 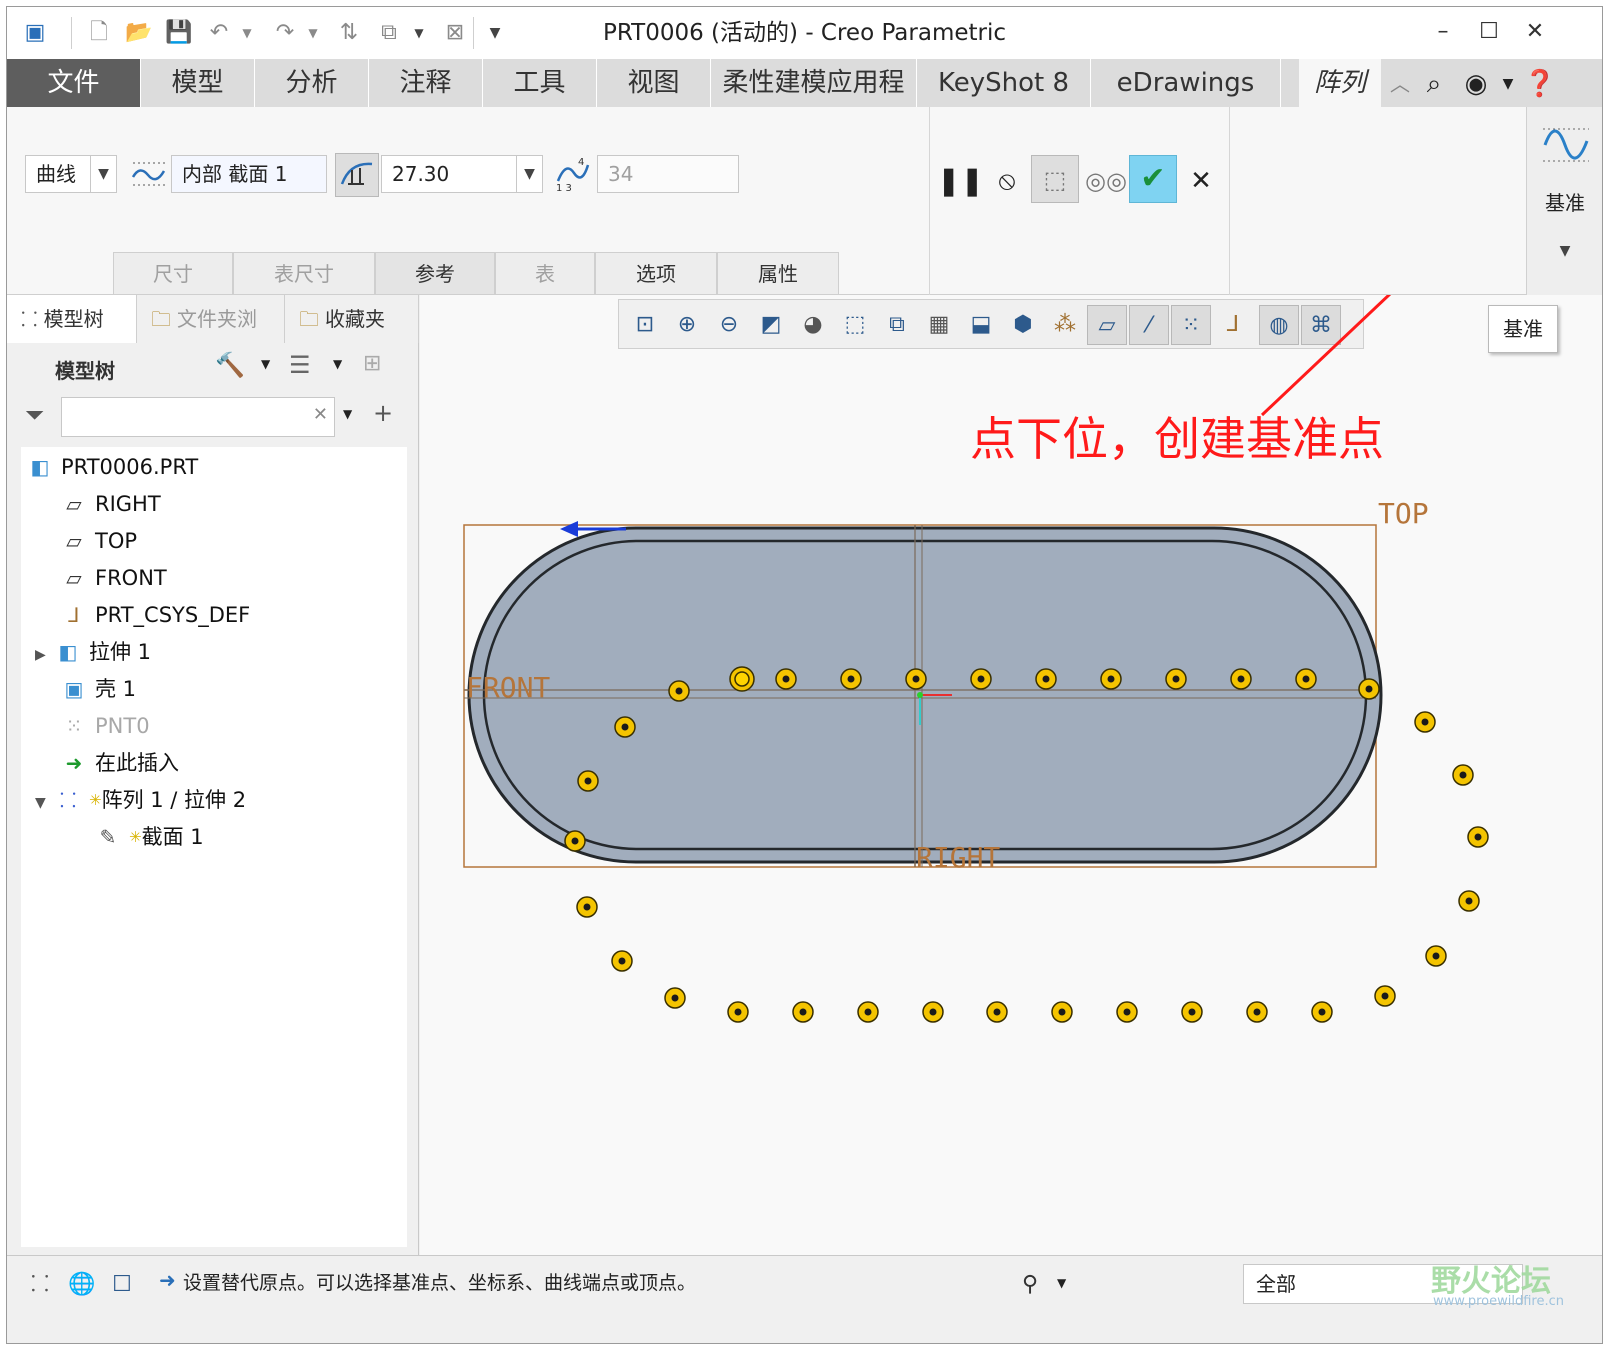 I want to click on reference-sketch-value: 内部 截面 1, so click(x=235, y=174).